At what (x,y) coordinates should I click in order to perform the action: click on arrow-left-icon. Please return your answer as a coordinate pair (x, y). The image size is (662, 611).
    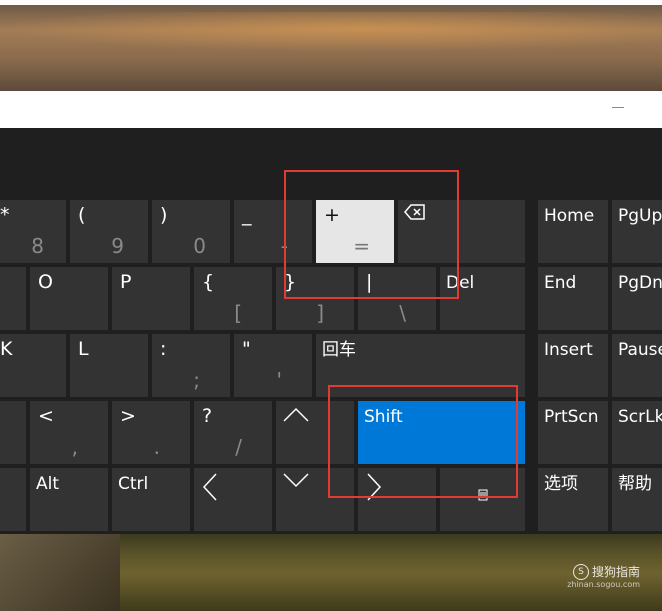
    Looking at the image, I should click on (209, 487).